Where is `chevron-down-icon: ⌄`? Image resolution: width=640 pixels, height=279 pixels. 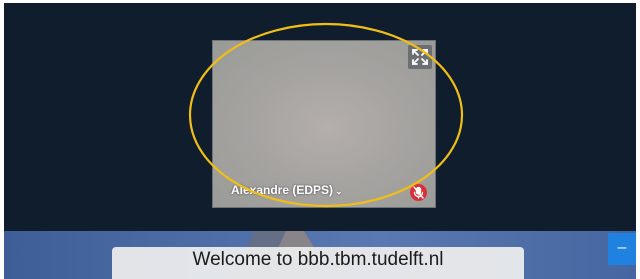
chevron-down-icon: ⌄ is located at coordinates (339, 191).